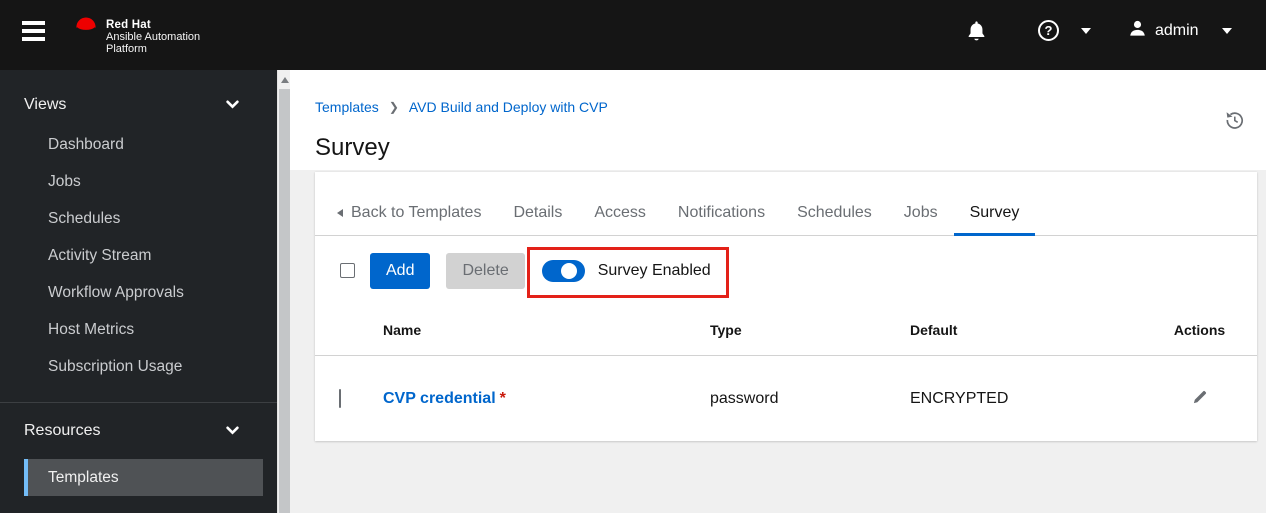 The height and width of the screenshot is (513, 1266). I want to click on select-all-checkbox, so click(347, 270).